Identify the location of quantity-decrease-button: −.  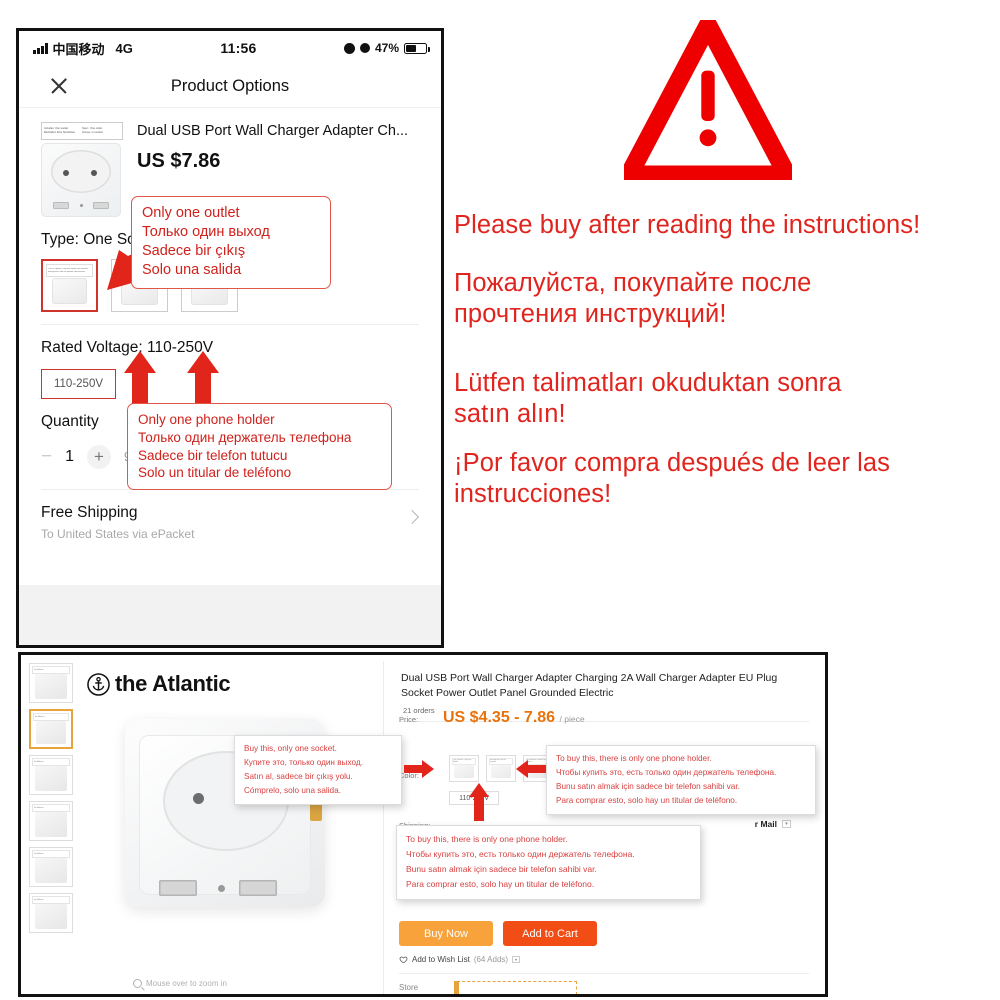
(46, 457).